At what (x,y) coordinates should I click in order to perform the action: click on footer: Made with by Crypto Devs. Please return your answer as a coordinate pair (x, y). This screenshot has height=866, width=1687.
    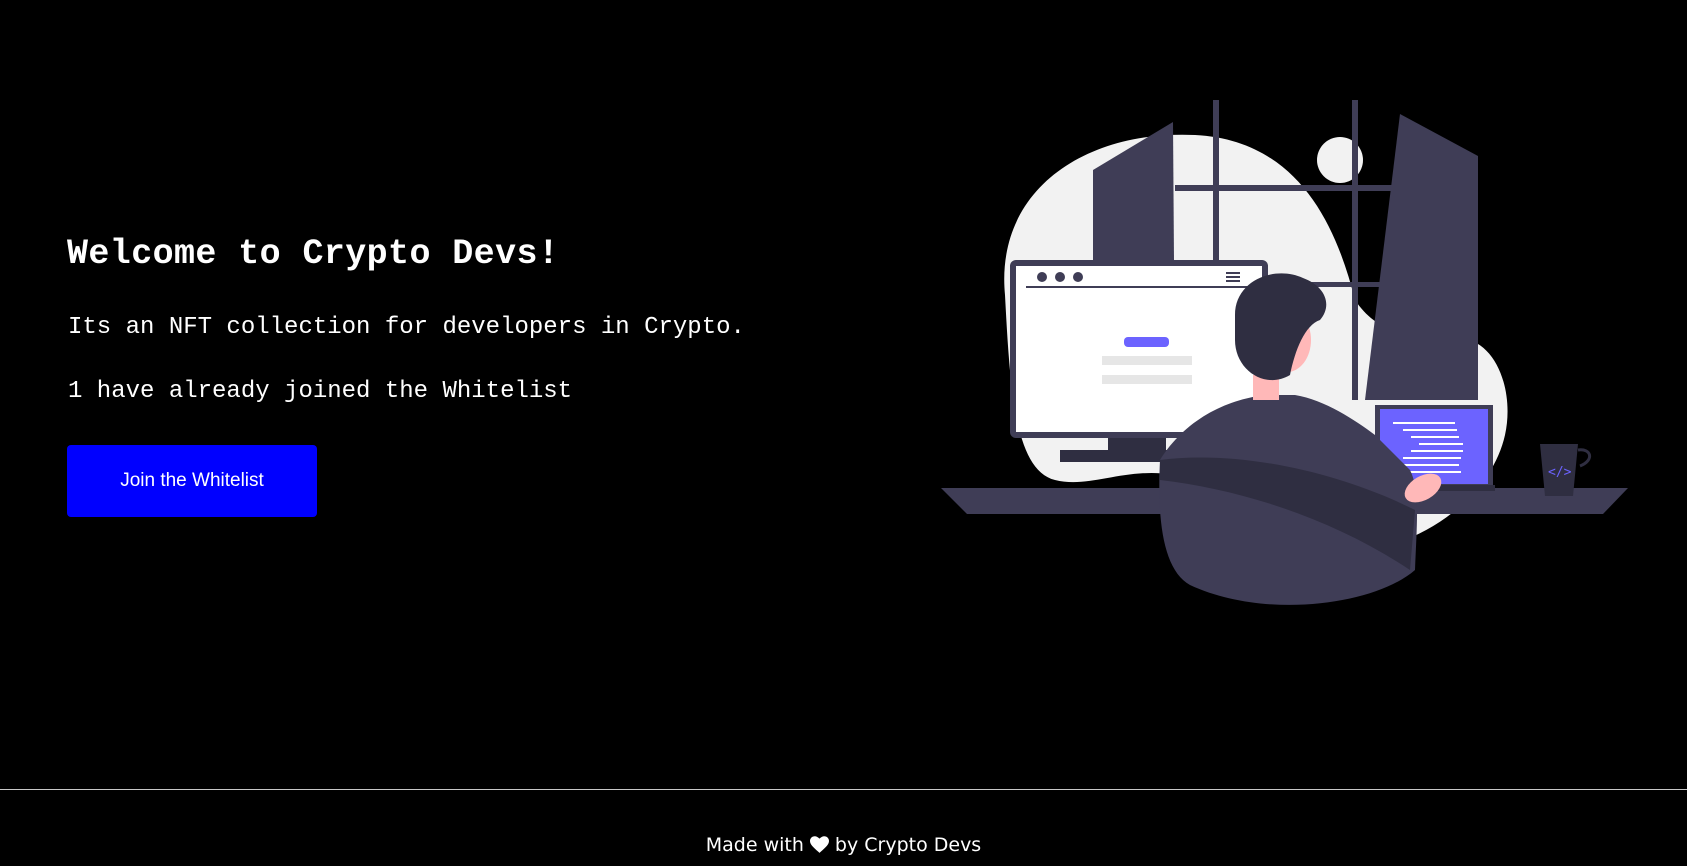
    Looking at the image, I should click on (843, 827).